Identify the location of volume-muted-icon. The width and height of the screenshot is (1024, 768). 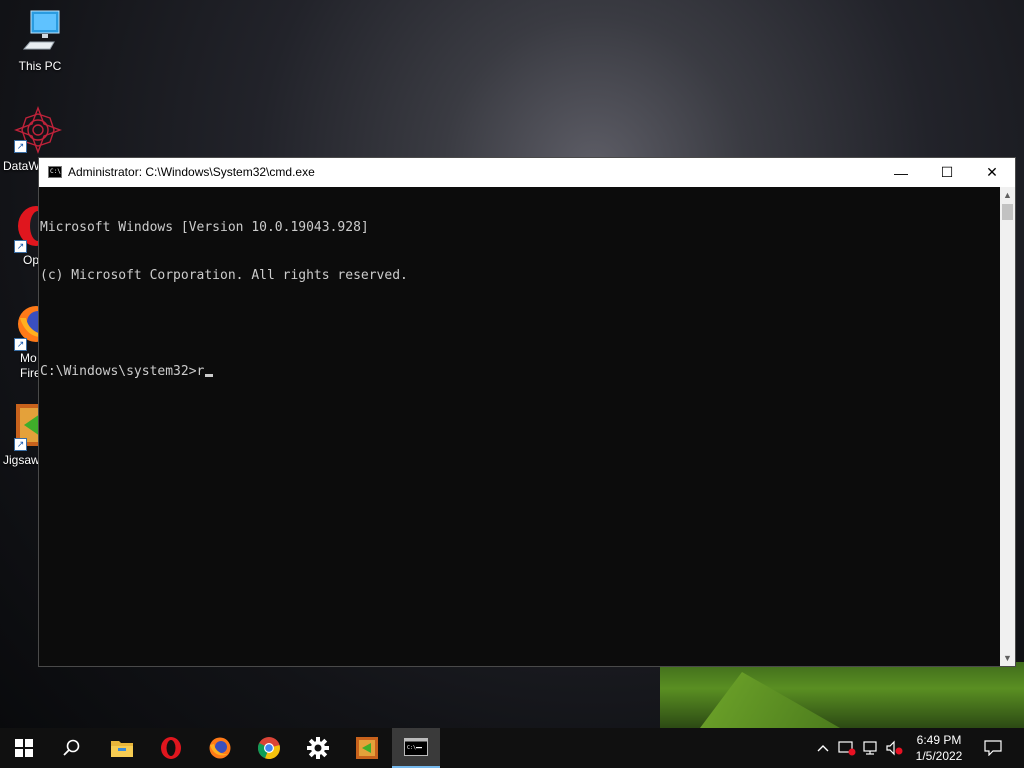
(894, 748).